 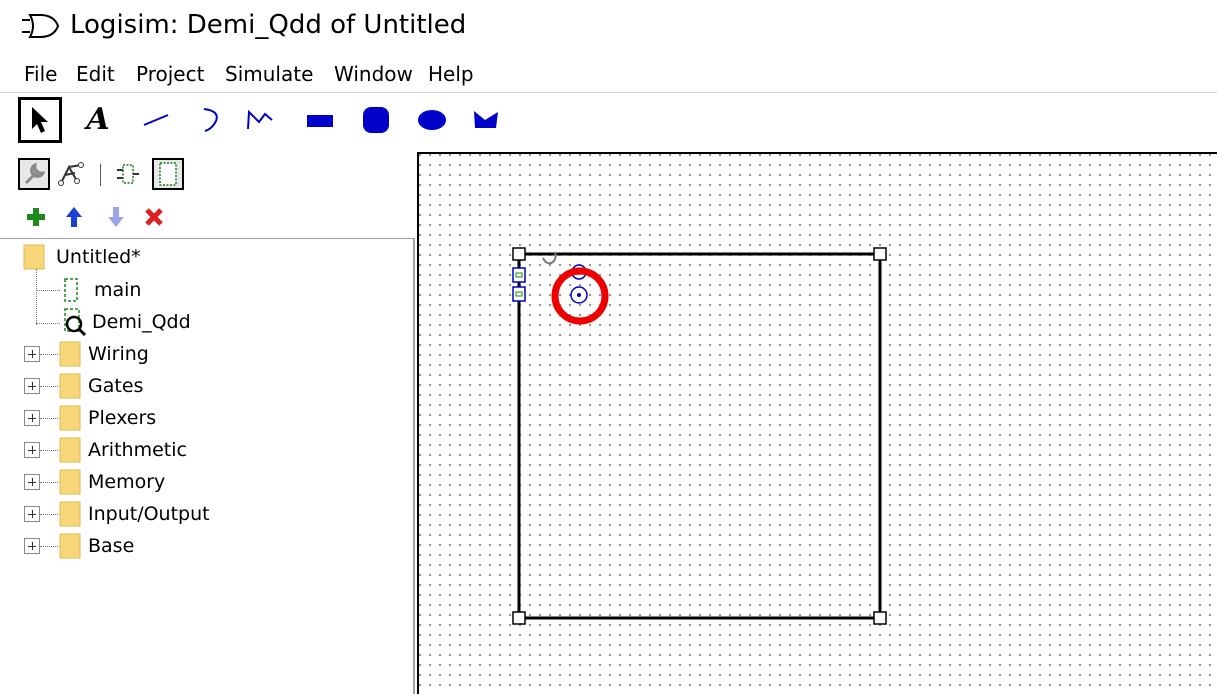 I want to click on polyline-tool-button, so click(x=260, y=120).